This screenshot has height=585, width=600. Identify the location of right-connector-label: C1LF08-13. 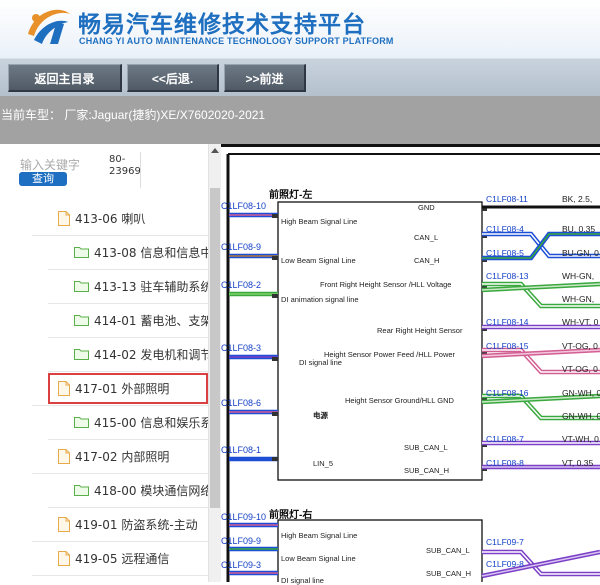
(507, 276).